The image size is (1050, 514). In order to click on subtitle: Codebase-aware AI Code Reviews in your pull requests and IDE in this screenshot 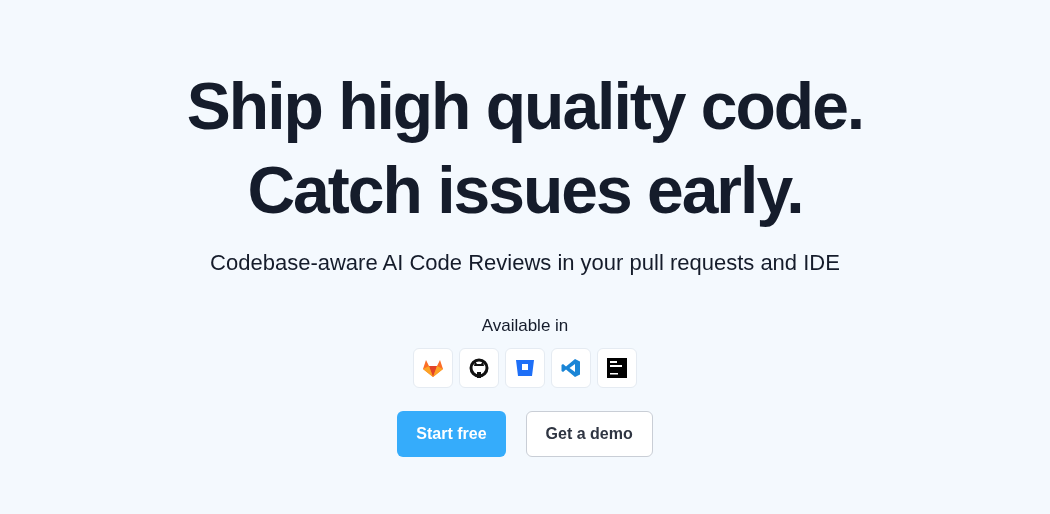, I will do `click(525, 263)`.